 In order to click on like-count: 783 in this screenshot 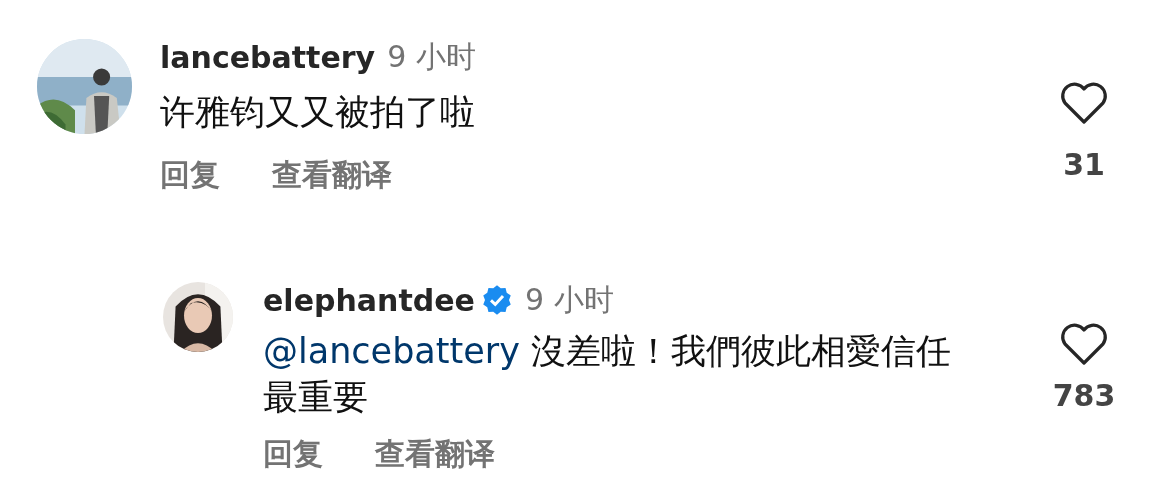, I will do `click(1084, 395)`.